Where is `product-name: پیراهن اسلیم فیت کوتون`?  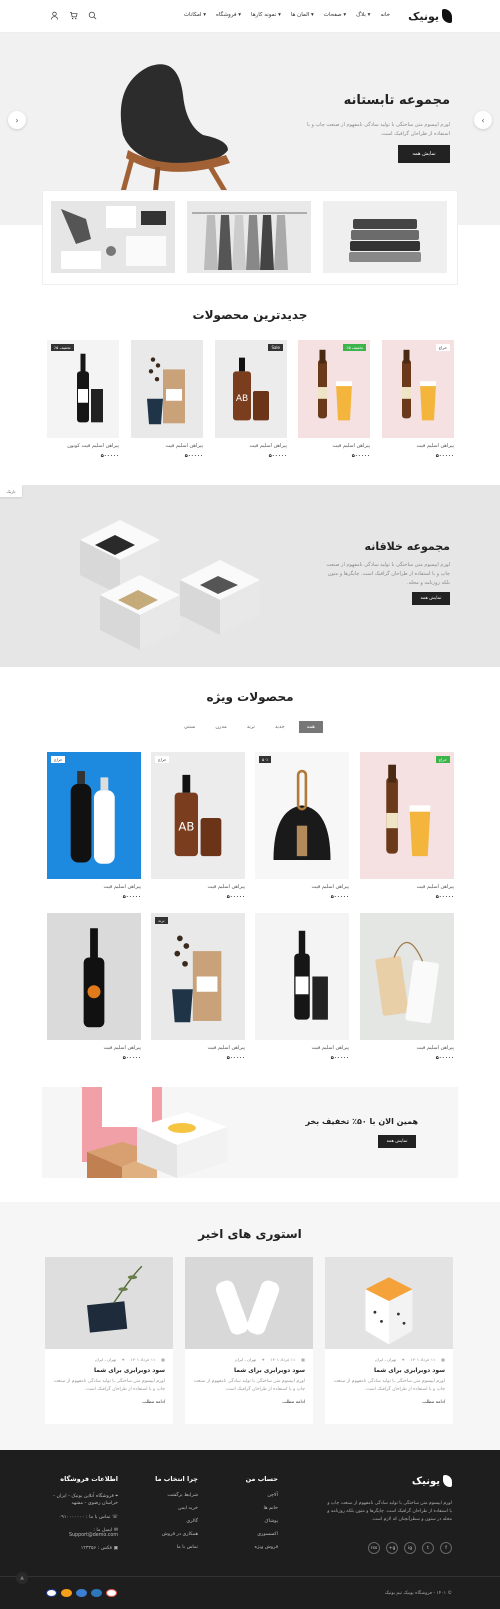
product-name: پیراهن اسلیم فیت کوتون is located at coordinates (83, 446).